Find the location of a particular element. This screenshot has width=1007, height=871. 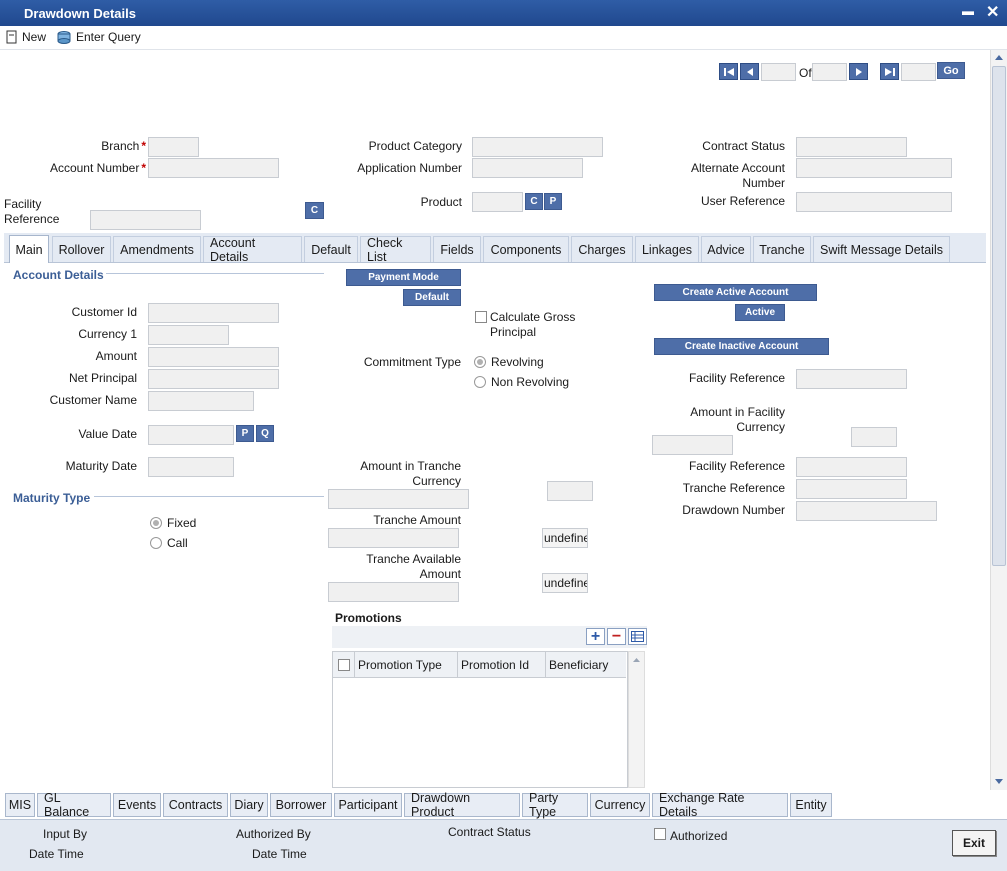

amount-facility-ccy-field is located at coordinates (692, 445).